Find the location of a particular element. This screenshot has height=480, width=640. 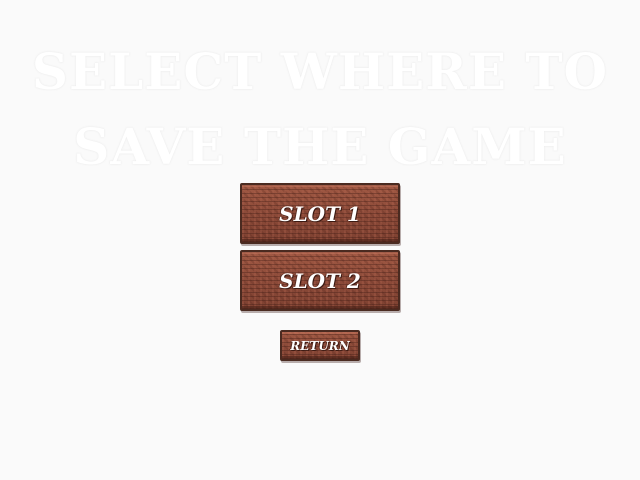

return-label: RETURN is located at coordinates (320, 345).